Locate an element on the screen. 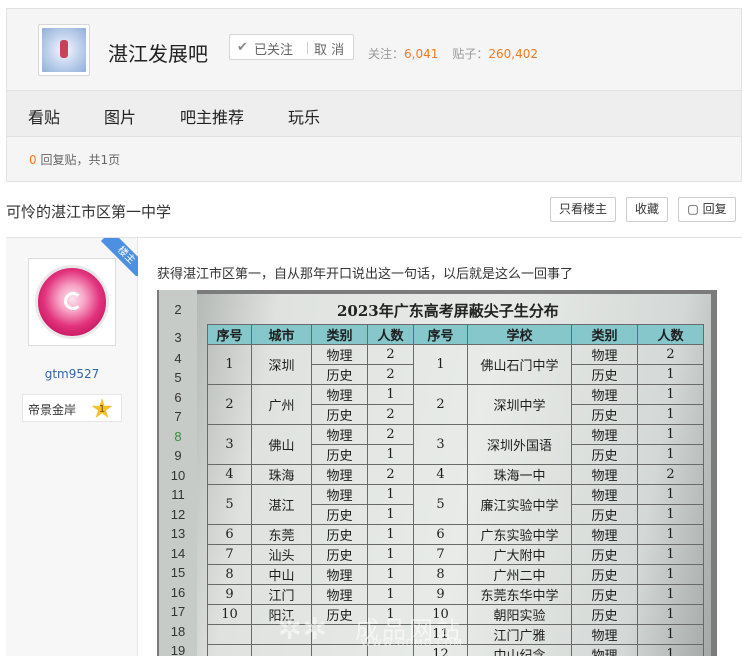  table-row: 1 深圳 物理 2 1 佛山石门中学 物理 2 is located at coordinates (455, 364).